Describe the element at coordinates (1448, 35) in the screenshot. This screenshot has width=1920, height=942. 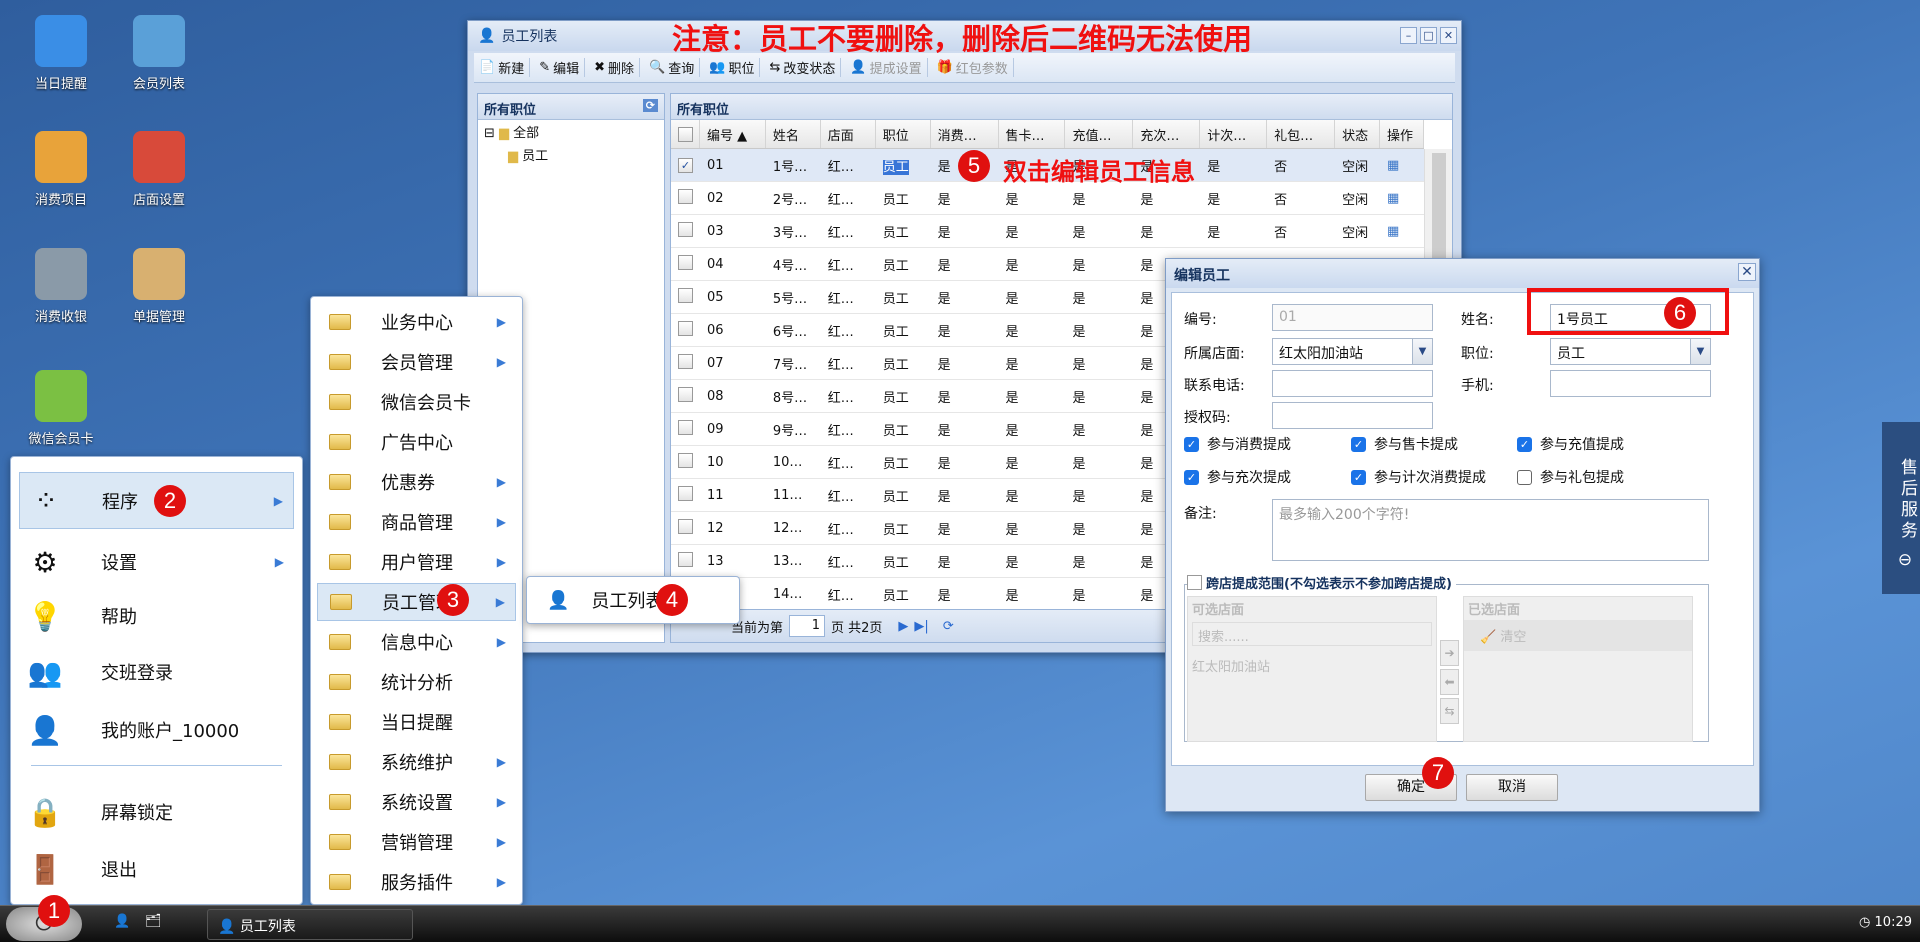
I see `close-button: ✕` at that location.